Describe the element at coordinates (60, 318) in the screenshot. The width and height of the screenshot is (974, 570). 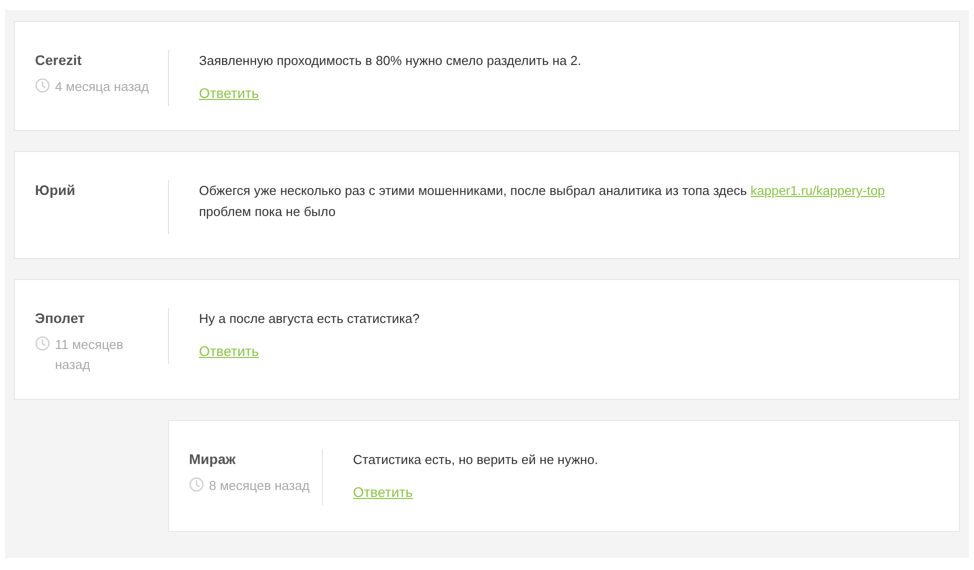
I see `author-name: Эполет` at that location.